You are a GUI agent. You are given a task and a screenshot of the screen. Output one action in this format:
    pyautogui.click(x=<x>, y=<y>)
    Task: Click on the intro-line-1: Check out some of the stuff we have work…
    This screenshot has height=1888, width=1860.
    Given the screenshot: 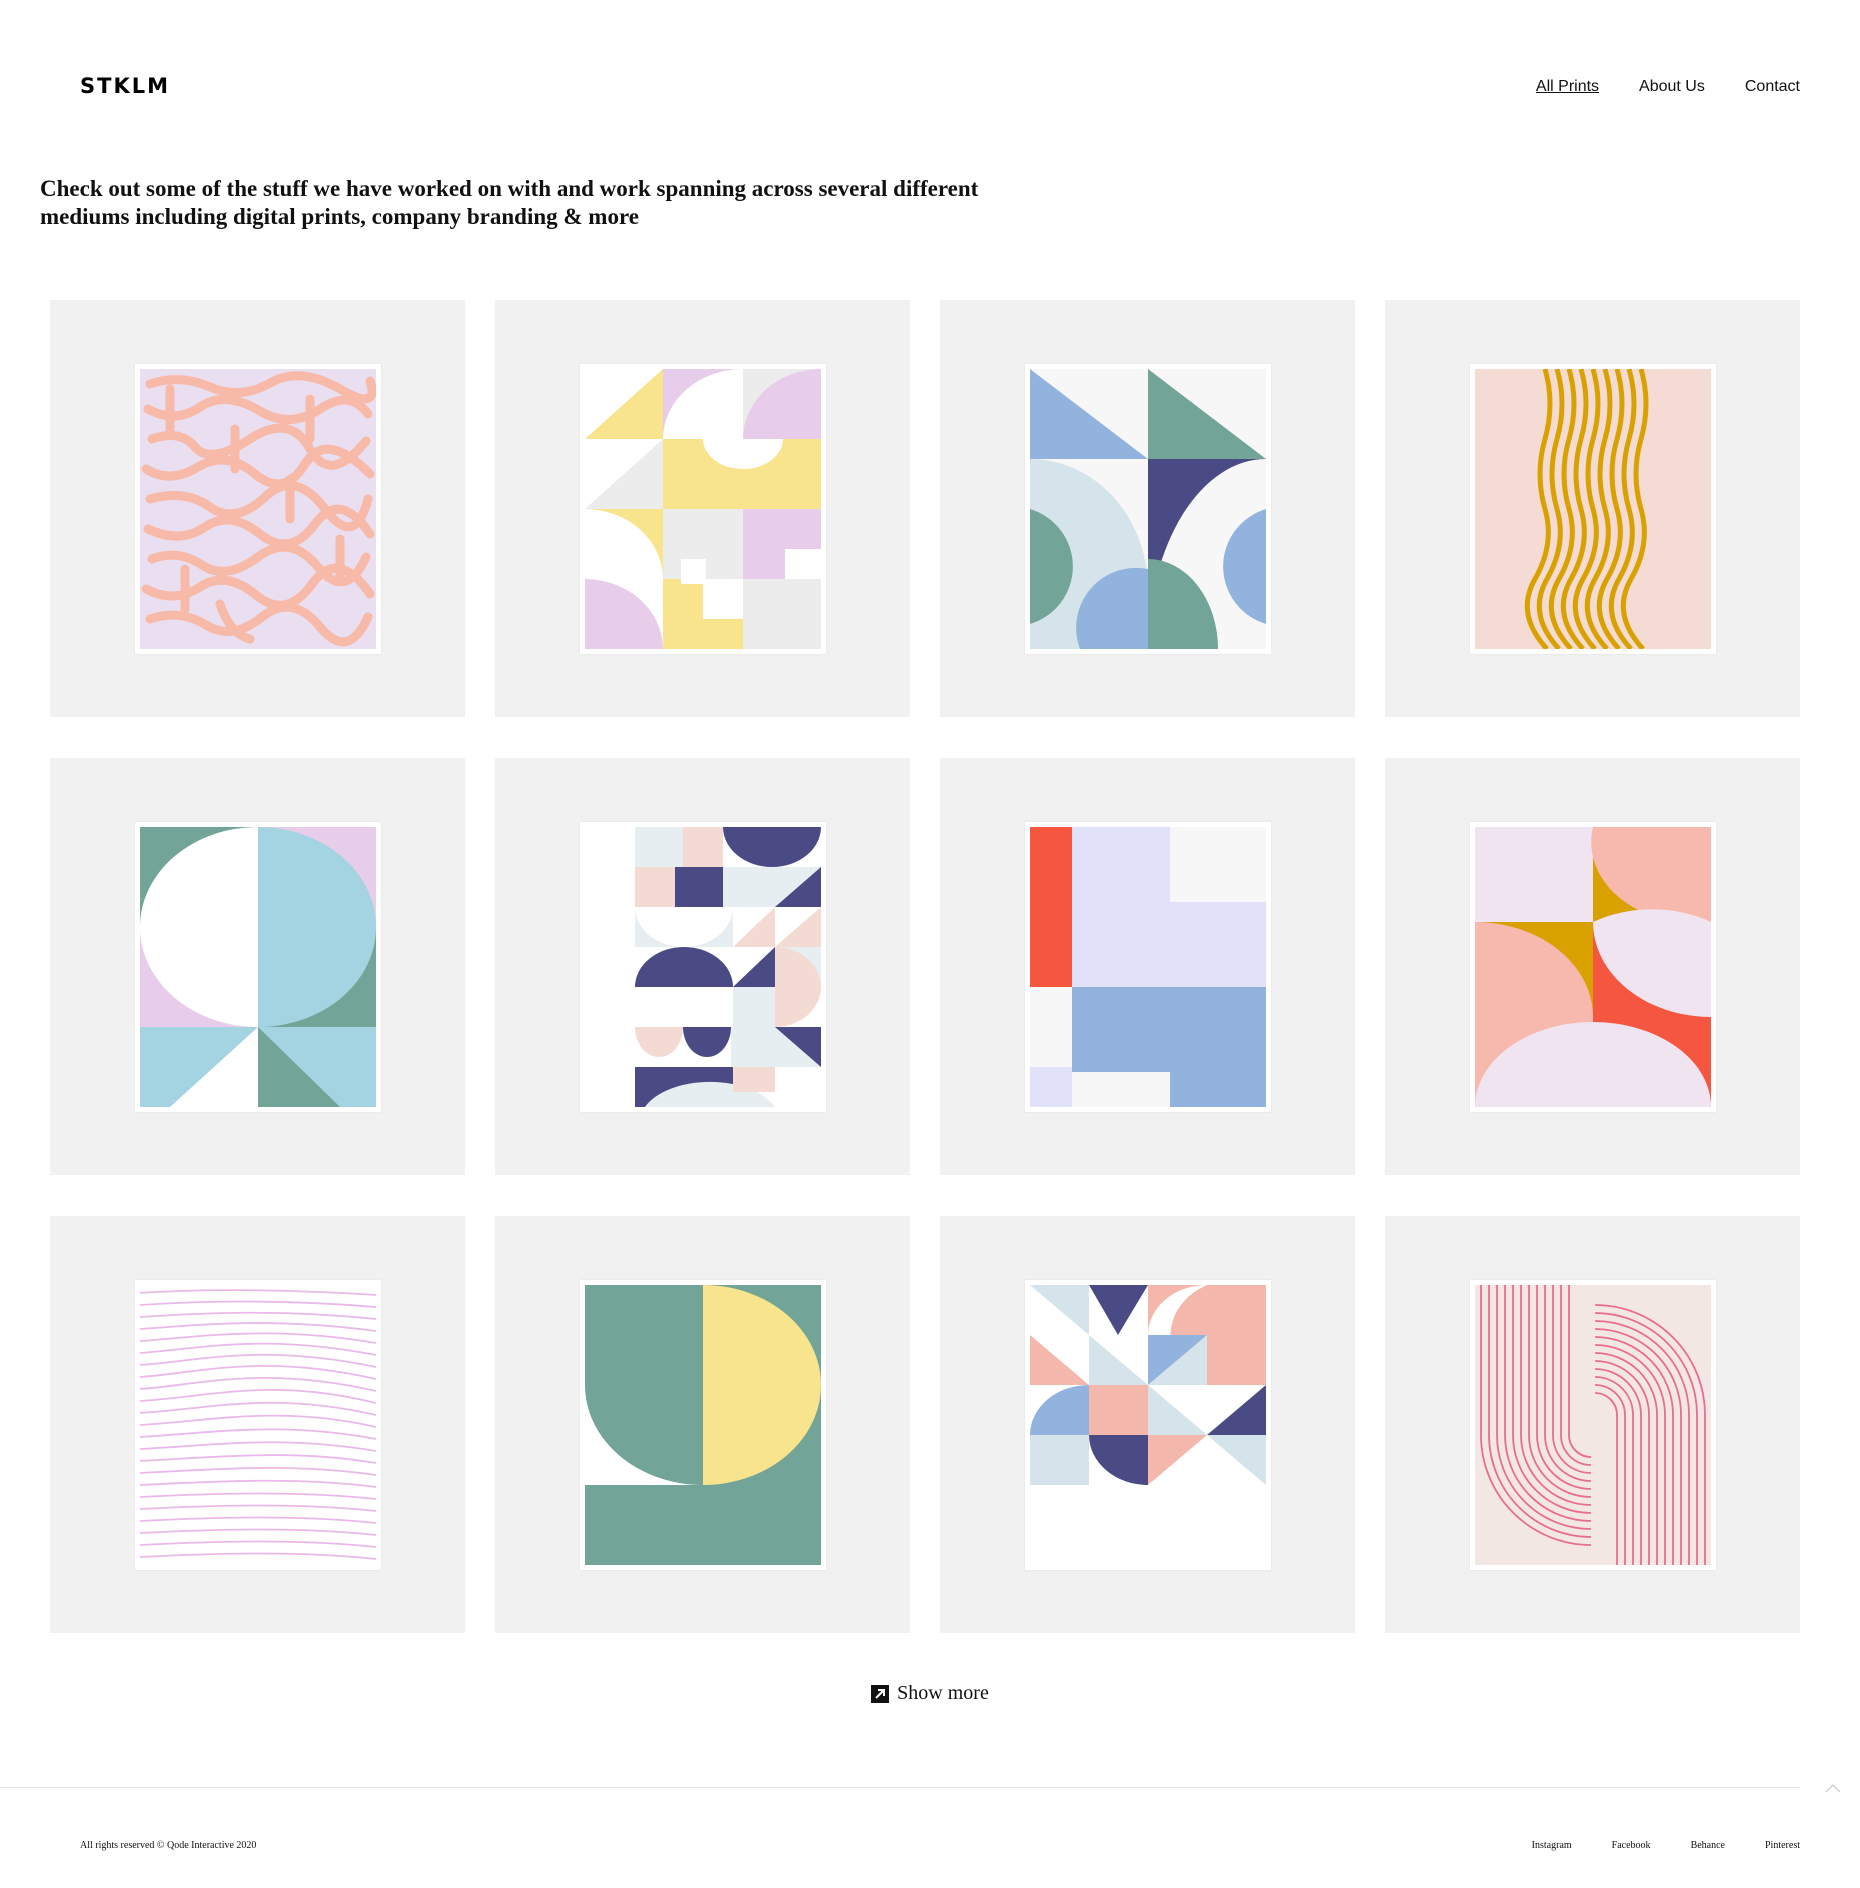 What is the action you would take?
    pyautogui.click(x=509, y=188)
    